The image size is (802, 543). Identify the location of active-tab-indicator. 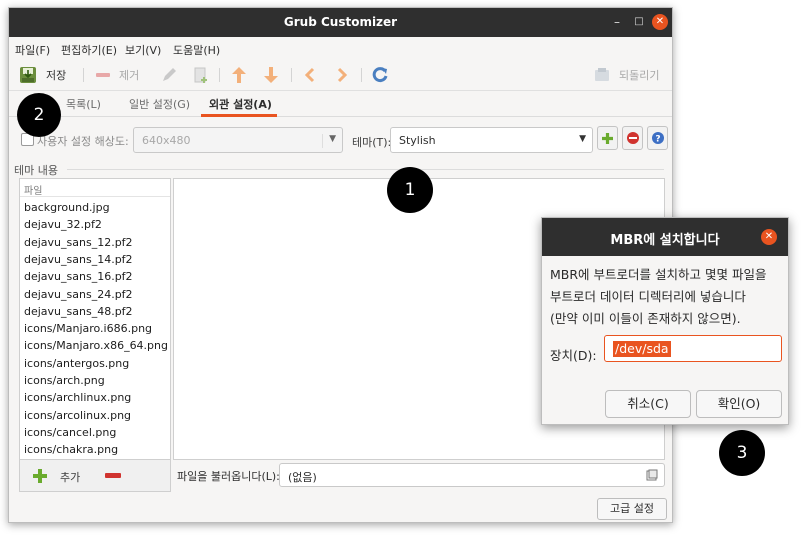
(239, 115).